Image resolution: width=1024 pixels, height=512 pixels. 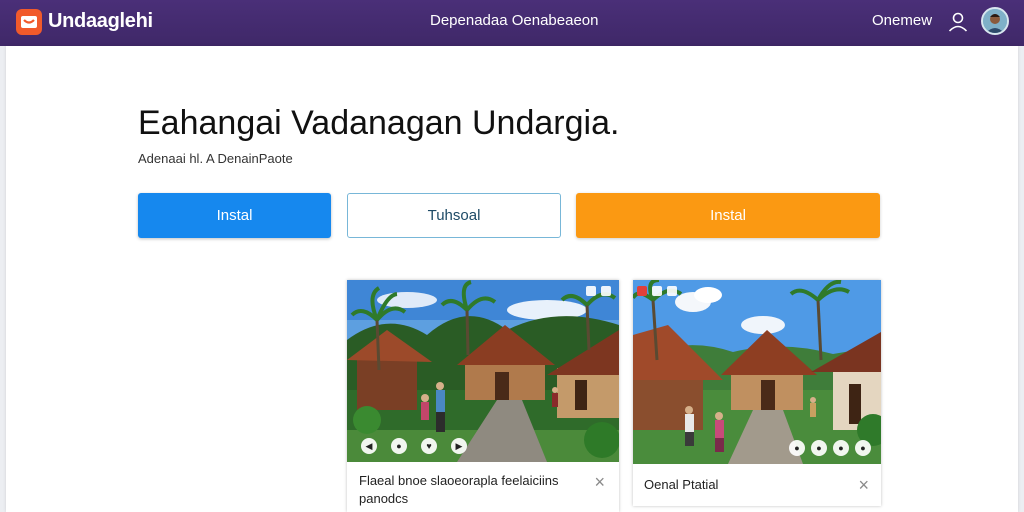 I want to click on logo-mark-icon, so click(x=29, y=22).